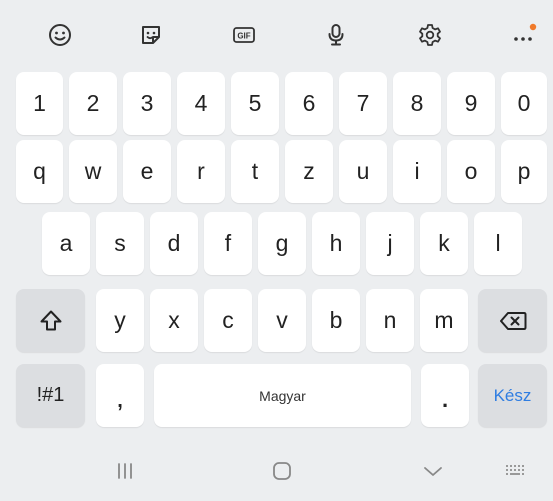  Describe the element at coordinates (444, 243) in the screenshot. I see `key-k: k` at that location.